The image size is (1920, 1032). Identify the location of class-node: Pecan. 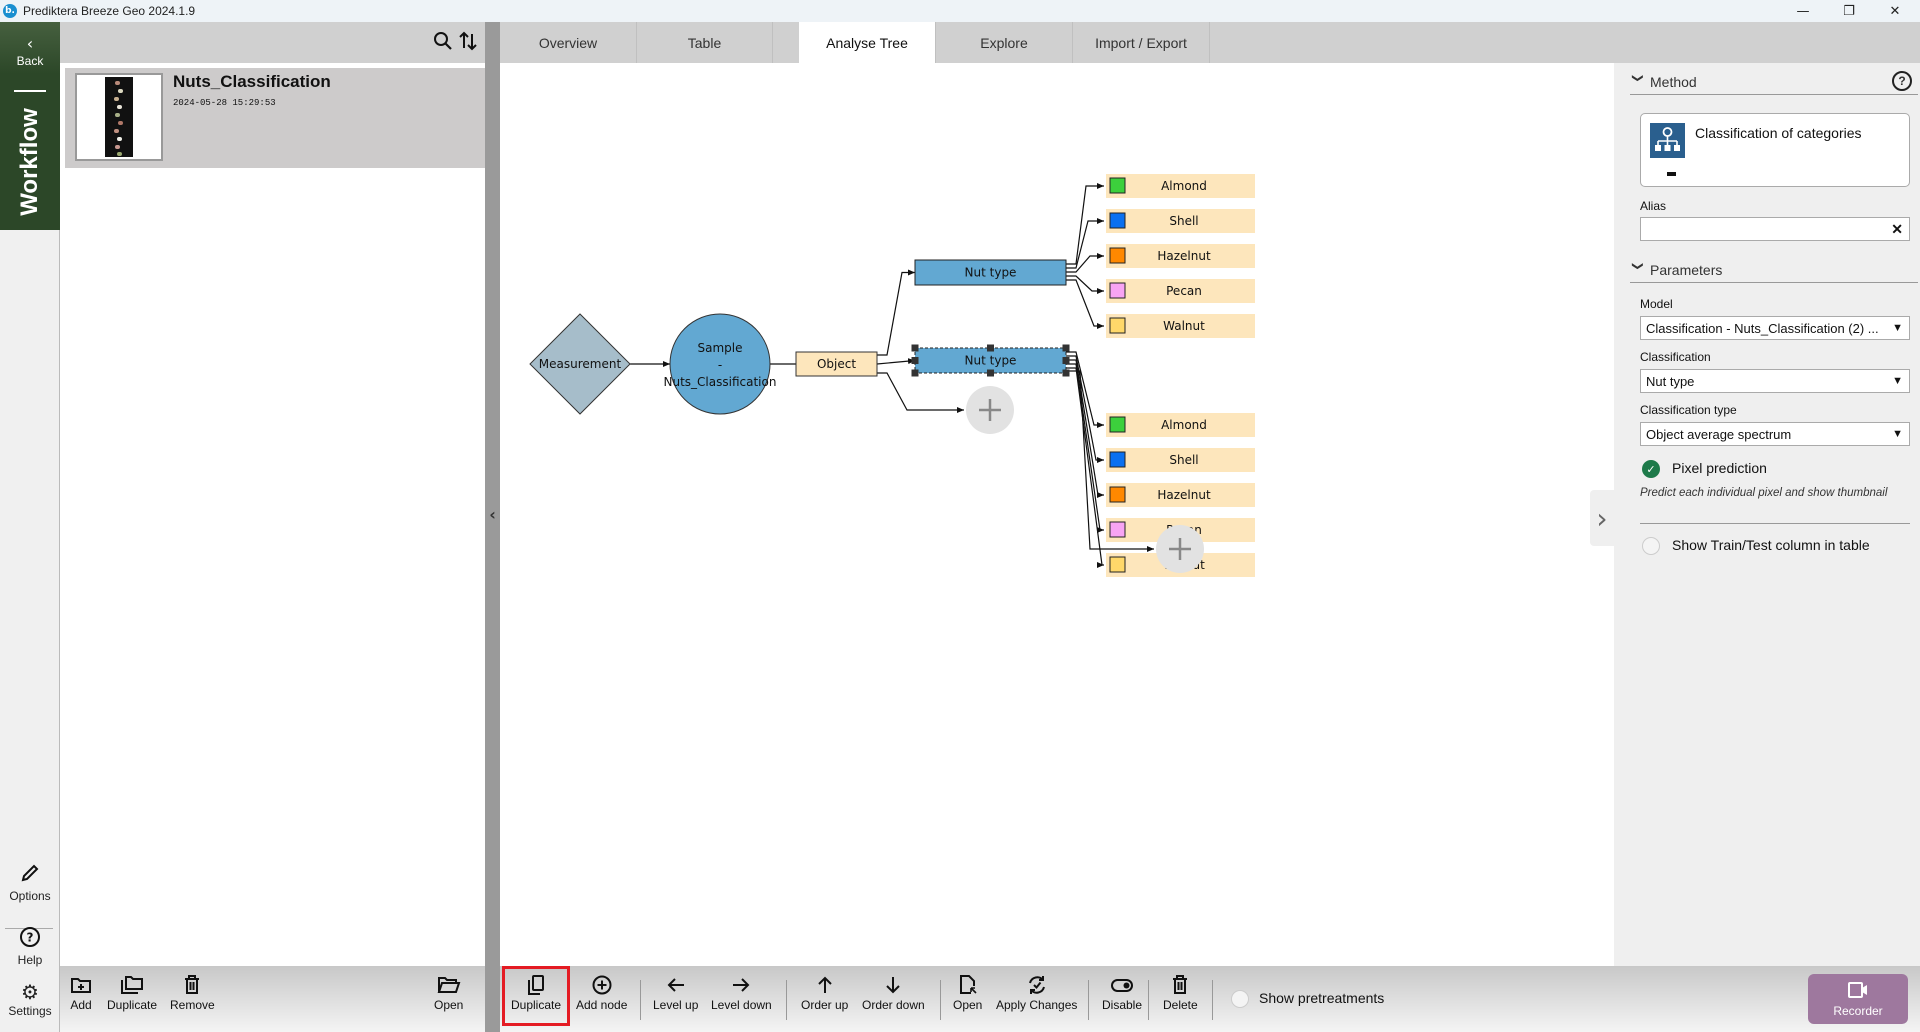
(1180, 291).